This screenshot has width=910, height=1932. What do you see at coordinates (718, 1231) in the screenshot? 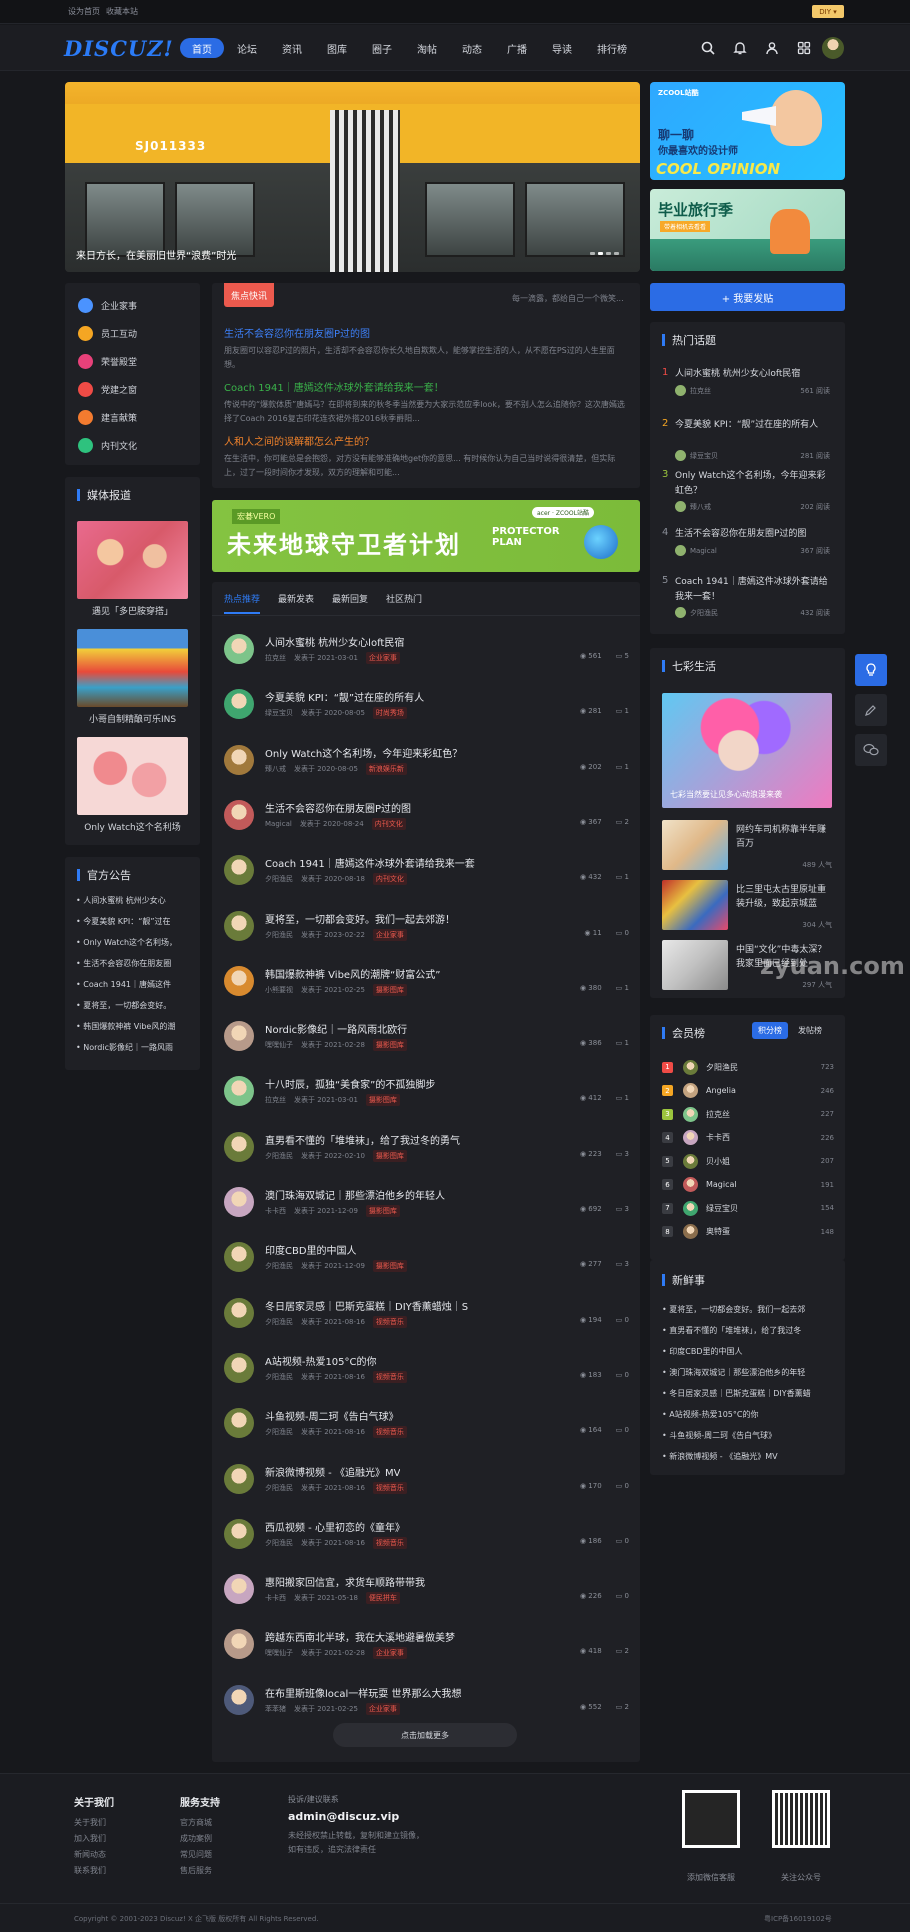
I see `member-name: 奥特蛋` at bounding box center [718, 1231].